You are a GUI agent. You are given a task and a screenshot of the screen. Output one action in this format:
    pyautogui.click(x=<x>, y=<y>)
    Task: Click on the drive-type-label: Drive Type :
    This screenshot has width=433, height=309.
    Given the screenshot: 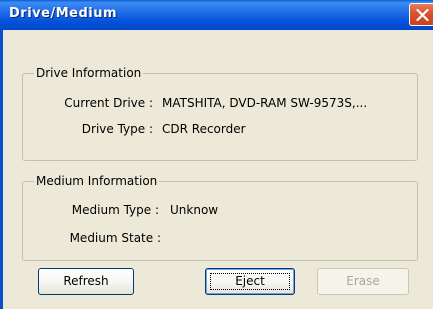 What is the action you would take?
    pyautogui.click(x=117, y=129)
    